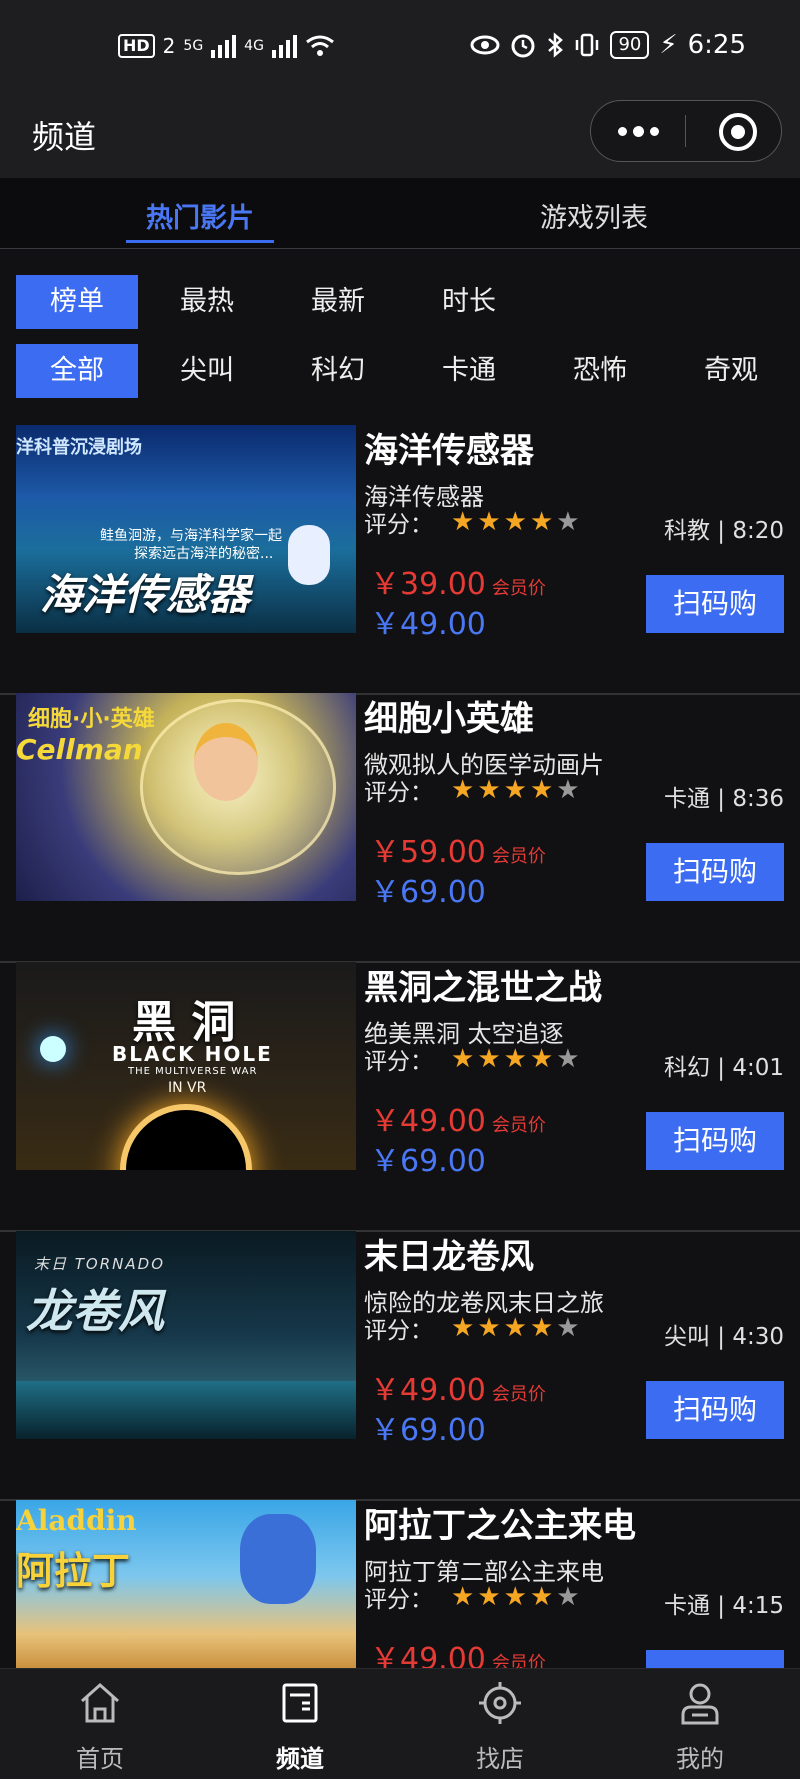  I want to click on movie-thumbnail: 黑 洞 BLACK HOLE THE MULTIVERSE WAR IN VR, so click(186, 1066).